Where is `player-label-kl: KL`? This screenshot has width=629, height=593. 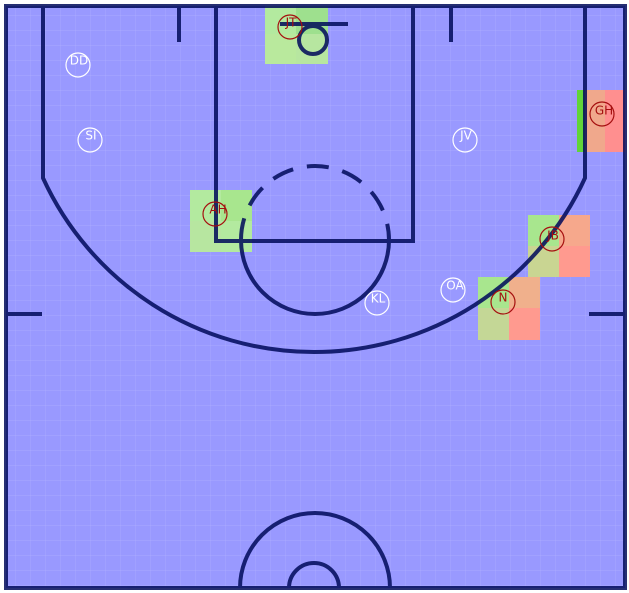
player-label-kl: KL is located at coordinates (378, 299).